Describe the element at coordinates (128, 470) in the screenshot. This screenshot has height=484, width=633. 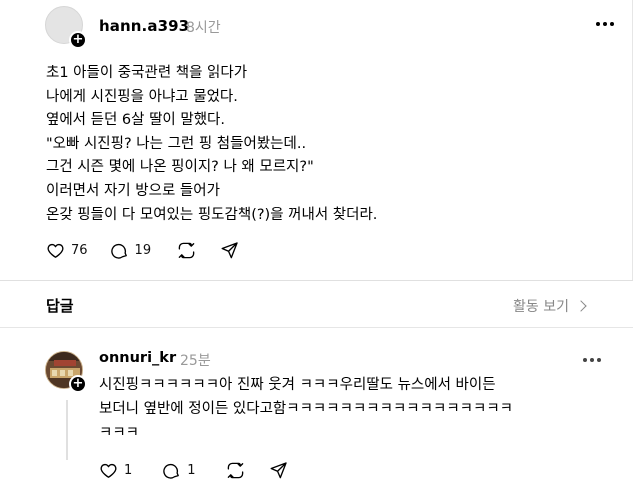
I see `like-count: 1` at that location.